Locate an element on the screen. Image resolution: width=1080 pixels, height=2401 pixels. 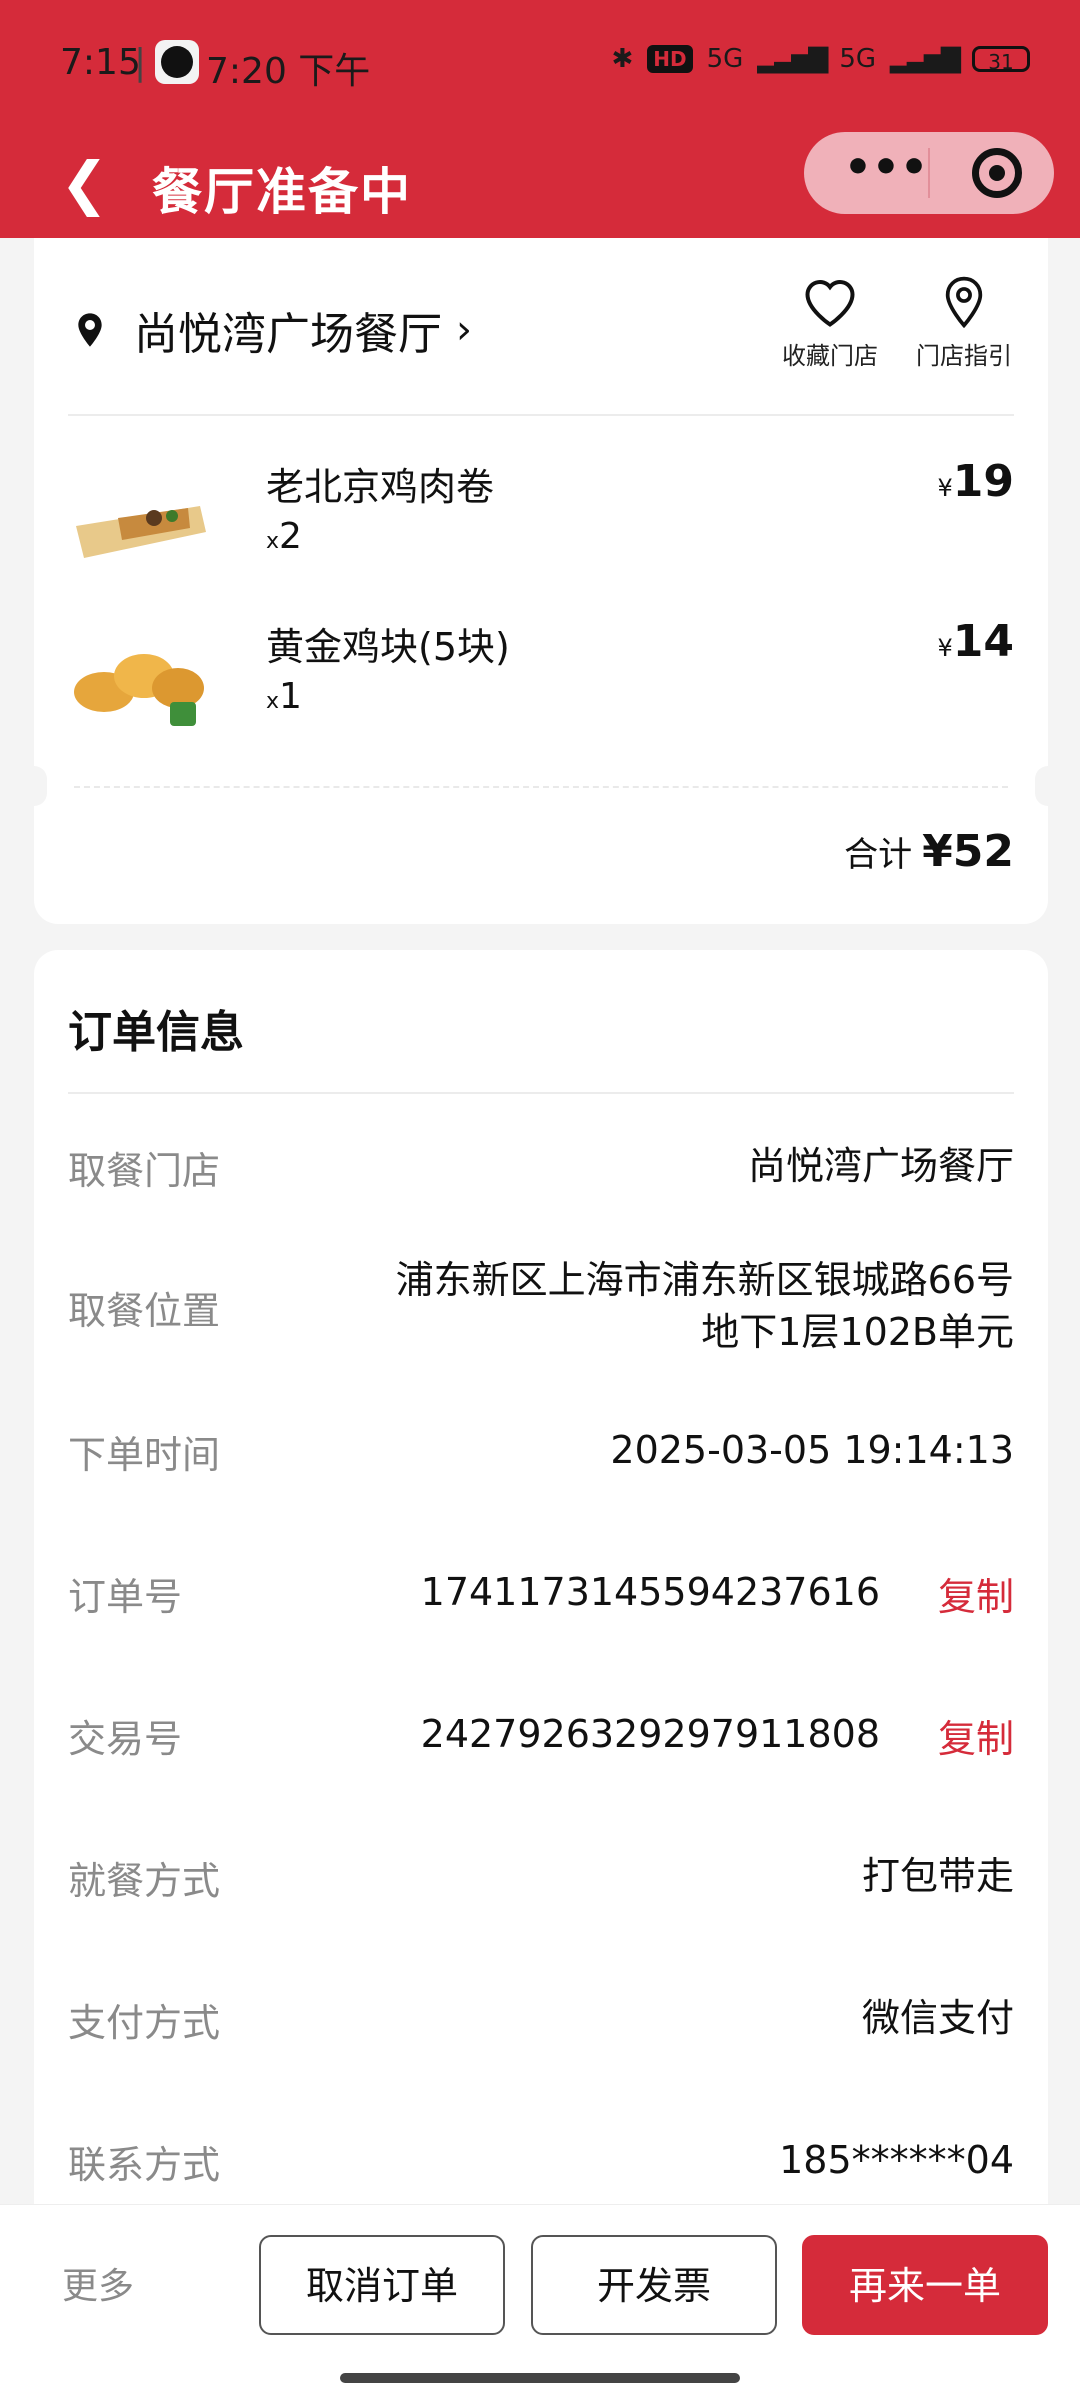
dashed-divider is located at coordinates (541, 787).